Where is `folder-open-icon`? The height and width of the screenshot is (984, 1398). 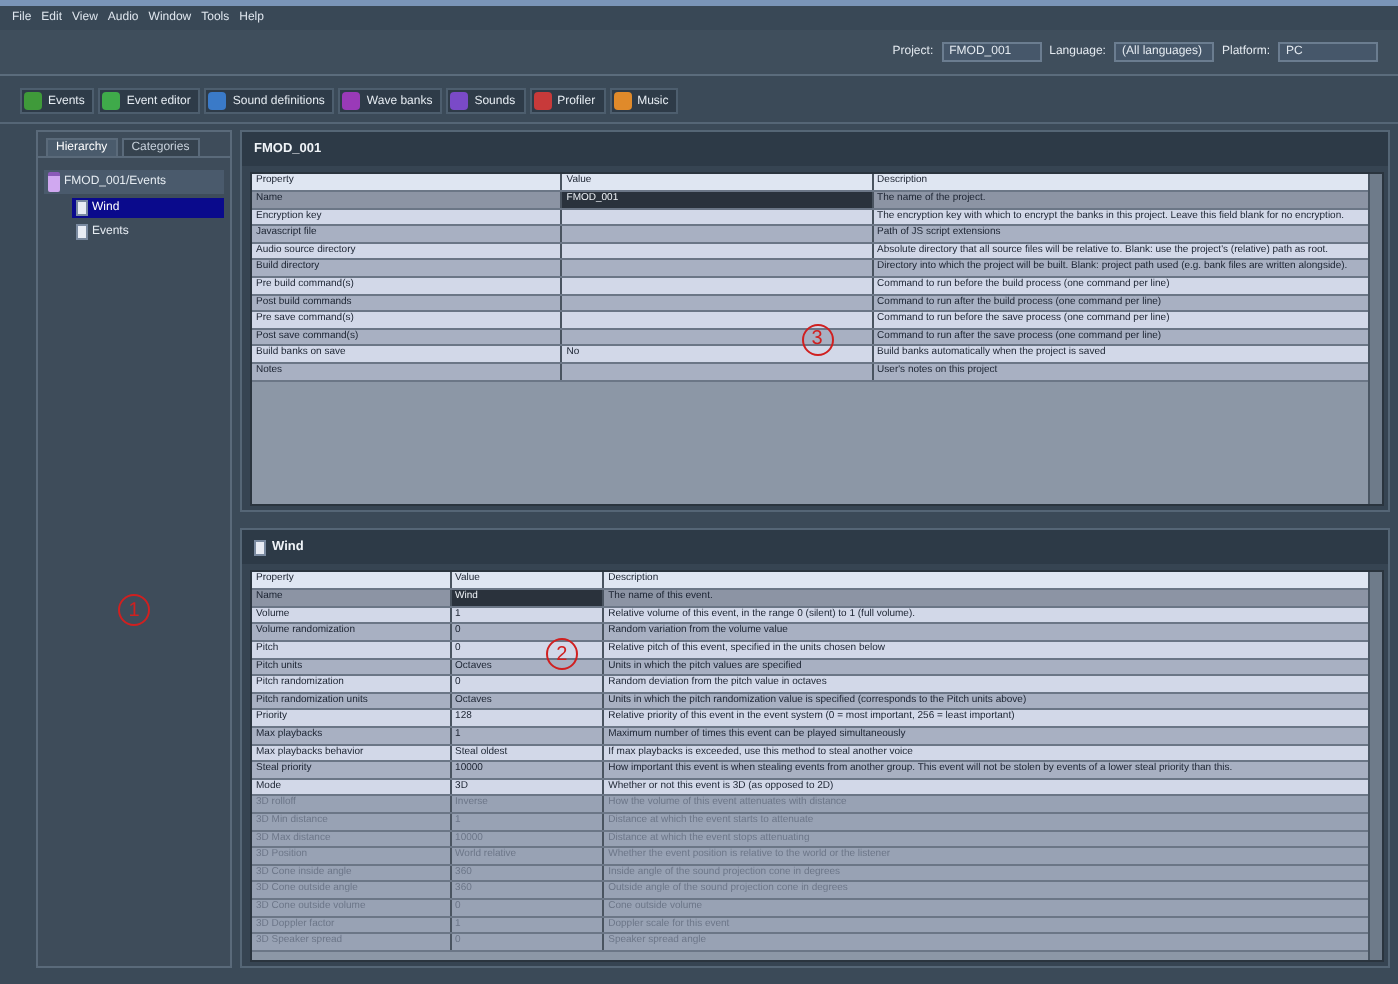
folder-open-icon is located at coordinates (54, 182).